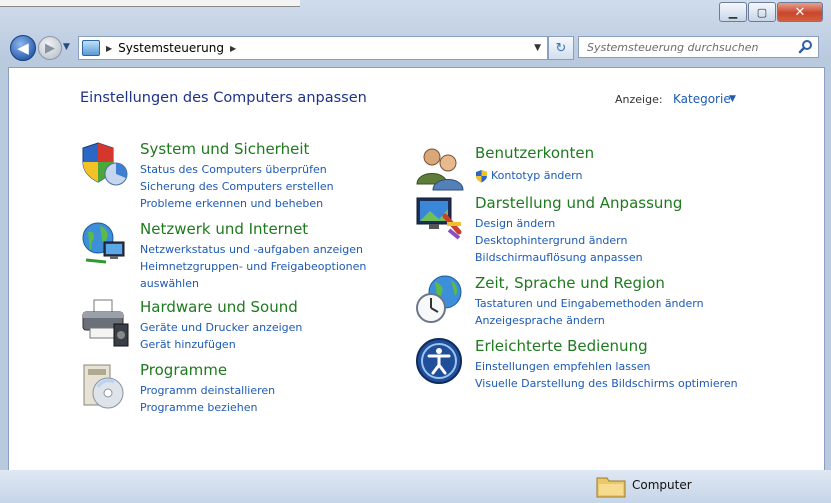 Image resolution: width=831 pixels, height=503 pixels. Describe the element at coordinates (537, 48) in the screenshot. I see `address-dropdown-icon: ▼` at that location.